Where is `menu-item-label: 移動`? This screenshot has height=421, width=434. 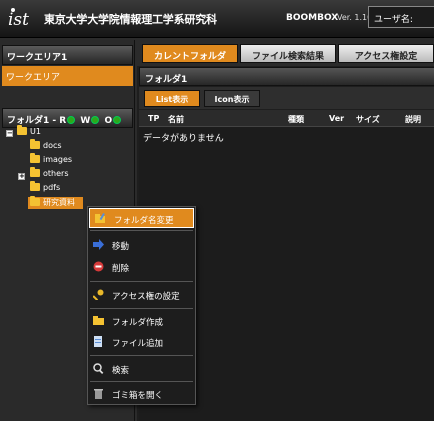 menu-item-label: 移動 is located at coordinates (121, 247).